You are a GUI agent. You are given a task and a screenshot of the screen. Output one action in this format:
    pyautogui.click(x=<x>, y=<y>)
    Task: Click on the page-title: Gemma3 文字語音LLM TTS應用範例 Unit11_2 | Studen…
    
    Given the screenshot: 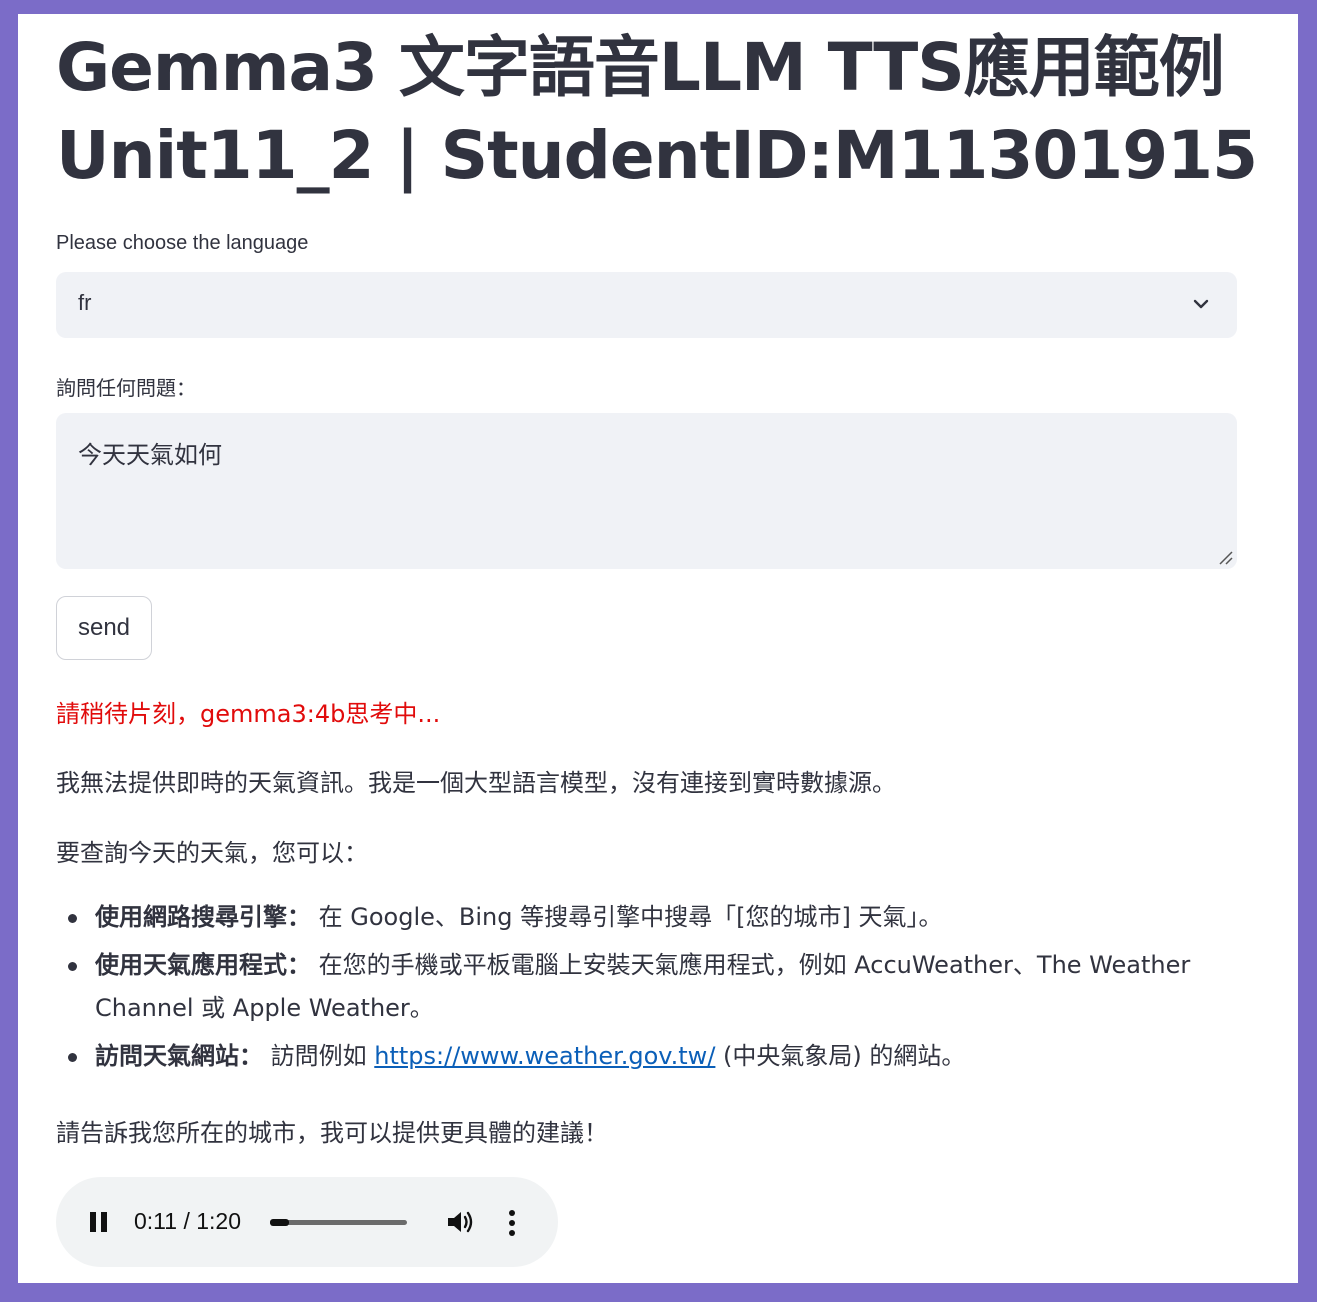 What is the action you would take?
    pyautogui.click(x=676, y=112)
    